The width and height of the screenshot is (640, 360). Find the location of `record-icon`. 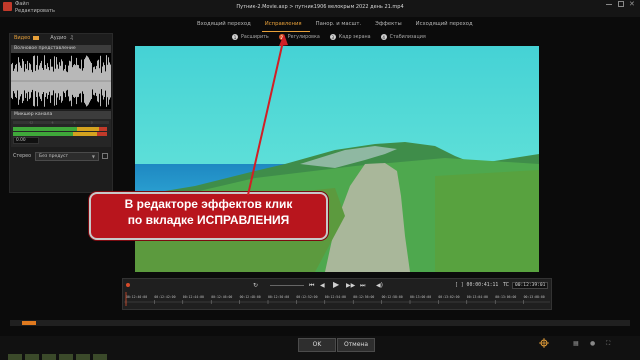

record-icon is located at coordinates (128, 285).